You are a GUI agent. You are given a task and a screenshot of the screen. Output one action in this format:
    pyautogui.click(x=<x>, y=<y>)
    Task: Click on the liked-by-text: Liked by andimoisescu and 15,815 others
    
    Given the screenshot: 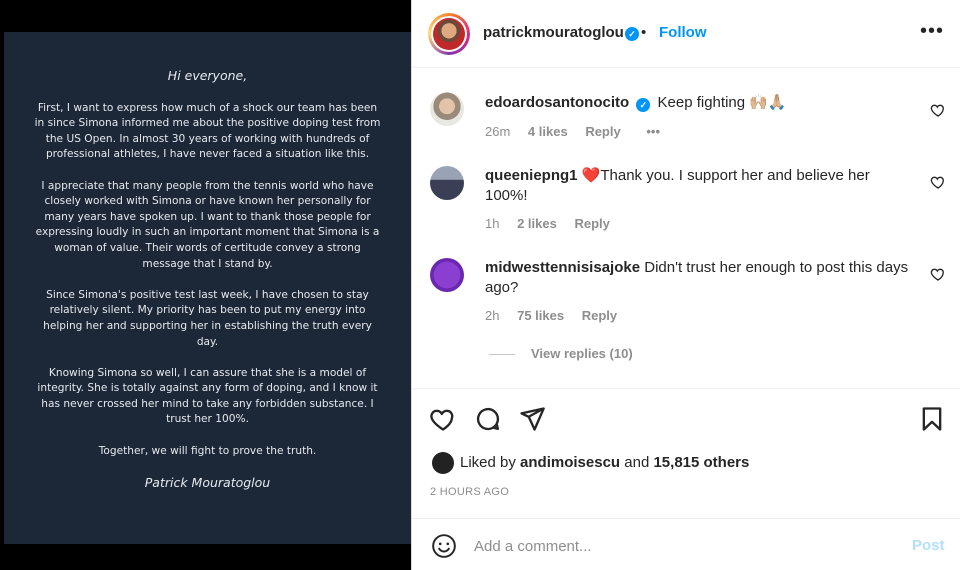 What is the action you would take?
    pyautogui.click(x=590, y=463)
    